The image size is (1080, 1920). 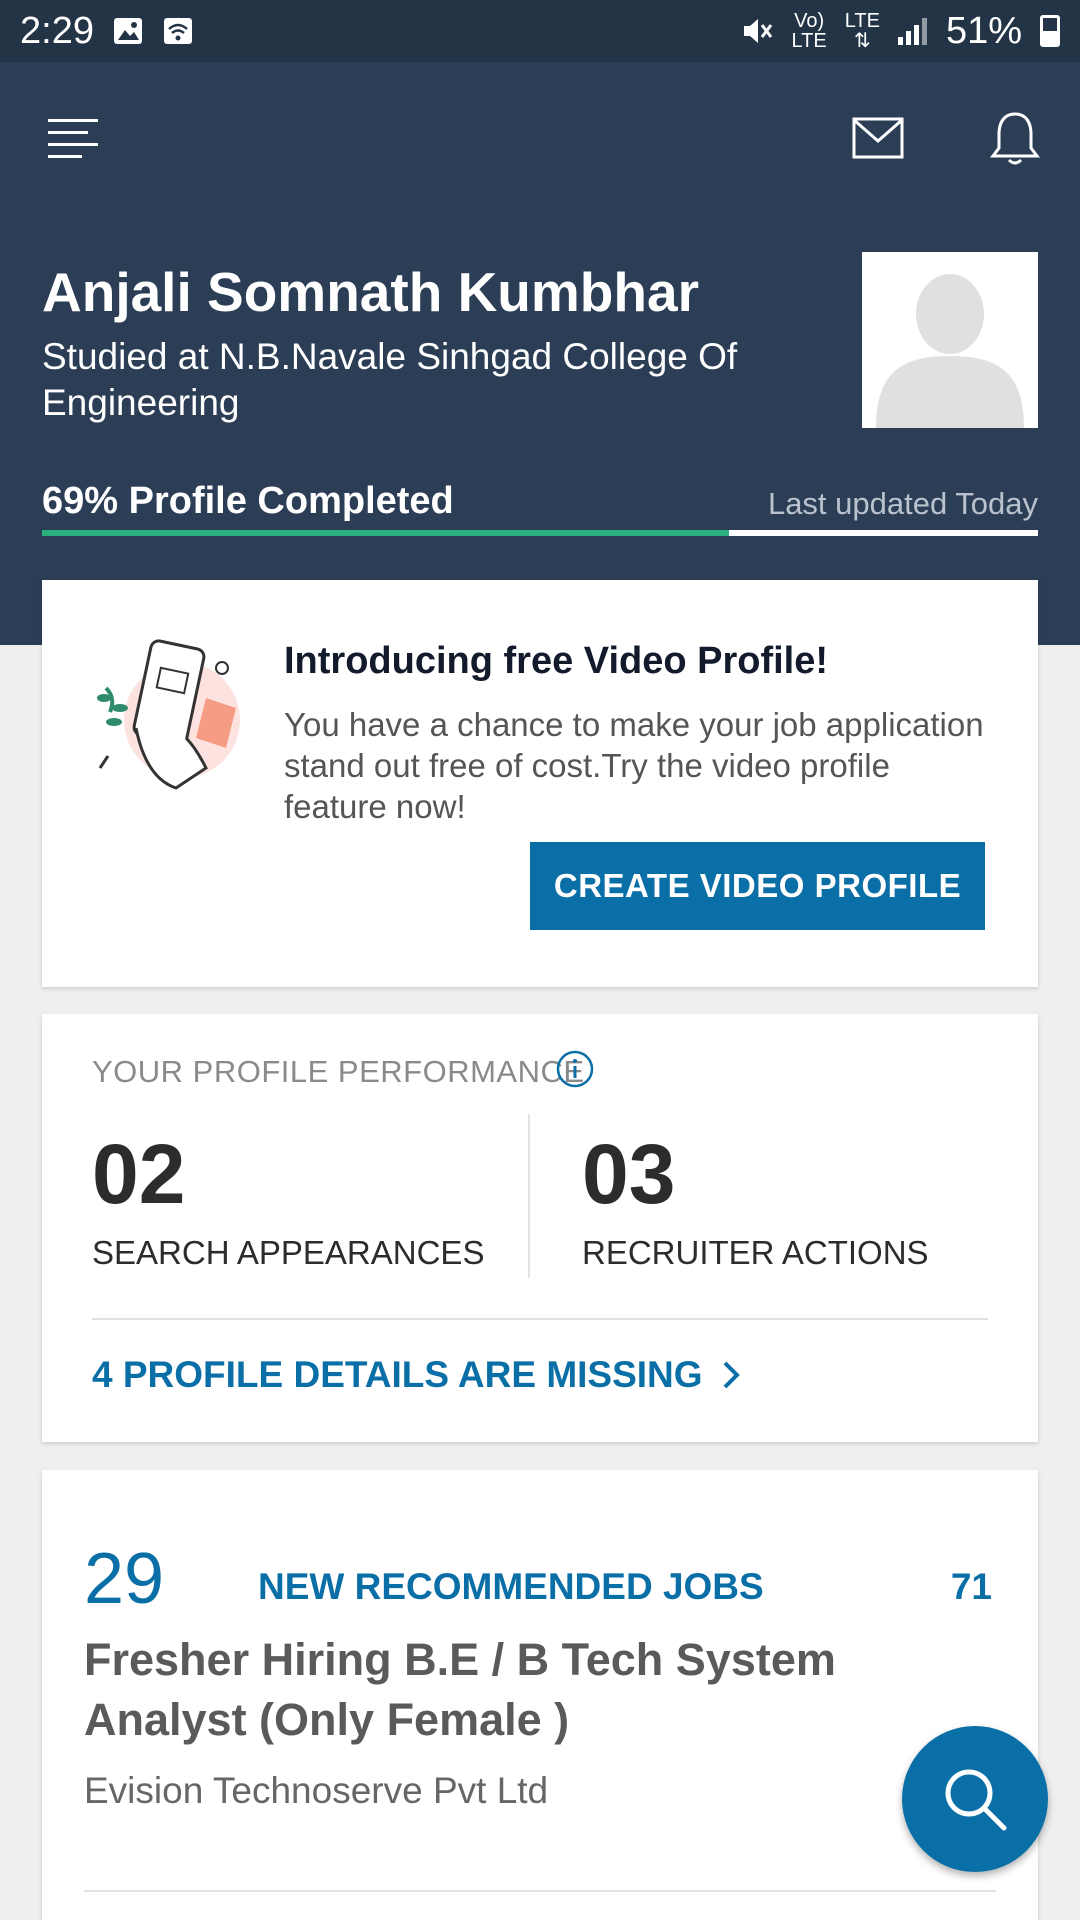 I want to click on data-arrows-icon: ⇅, so click(x=862, y=41).